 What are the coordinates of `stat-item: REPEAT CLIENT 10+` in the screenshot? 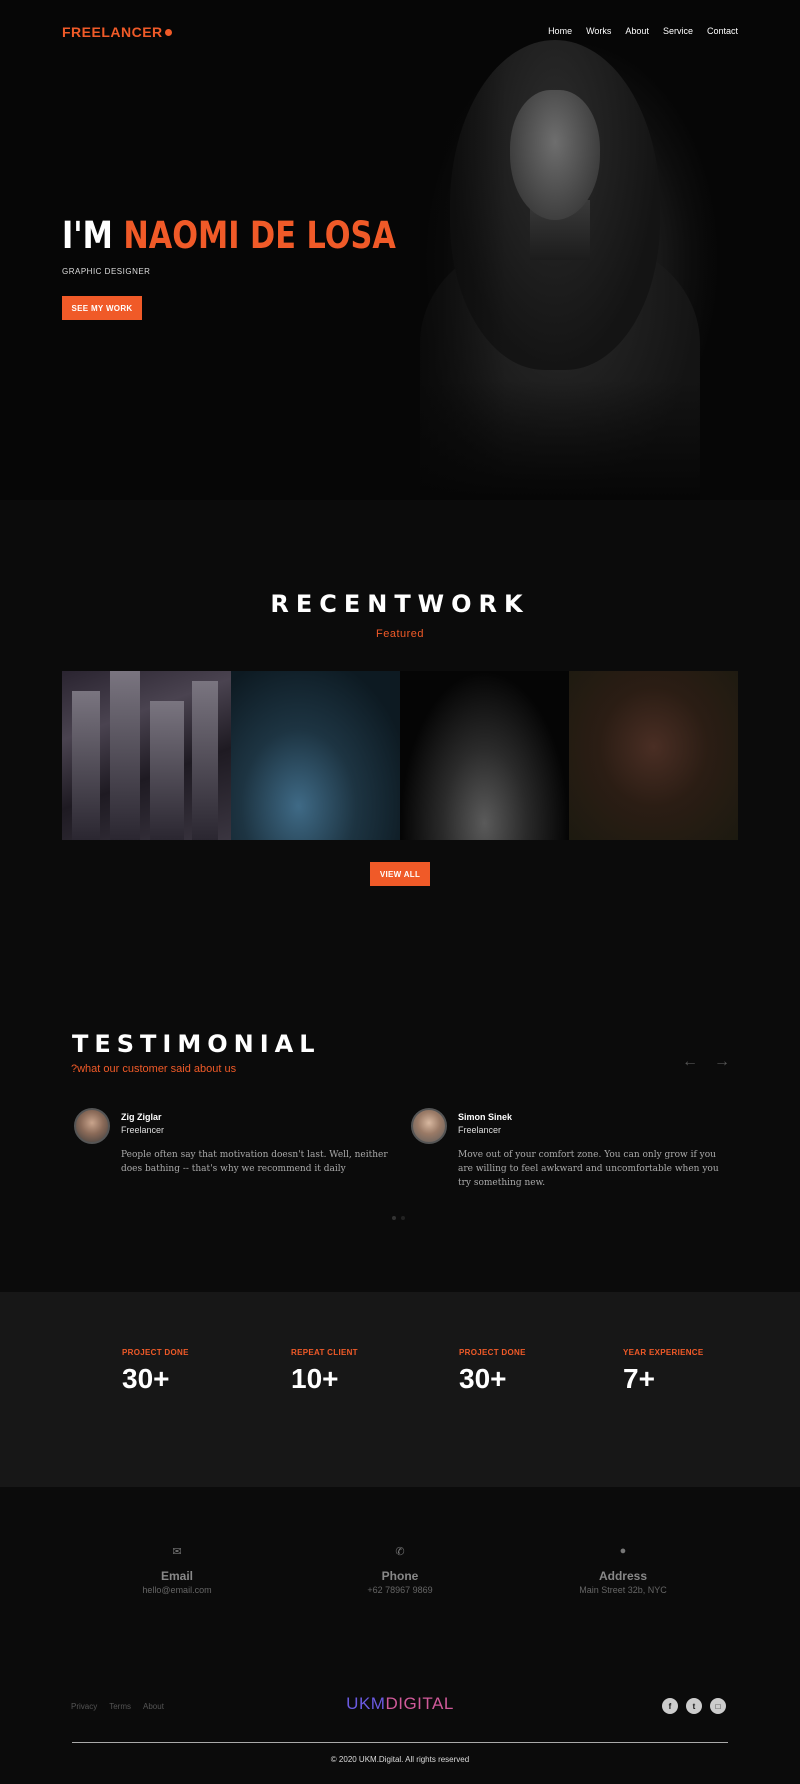 It's located at (351, 1371).